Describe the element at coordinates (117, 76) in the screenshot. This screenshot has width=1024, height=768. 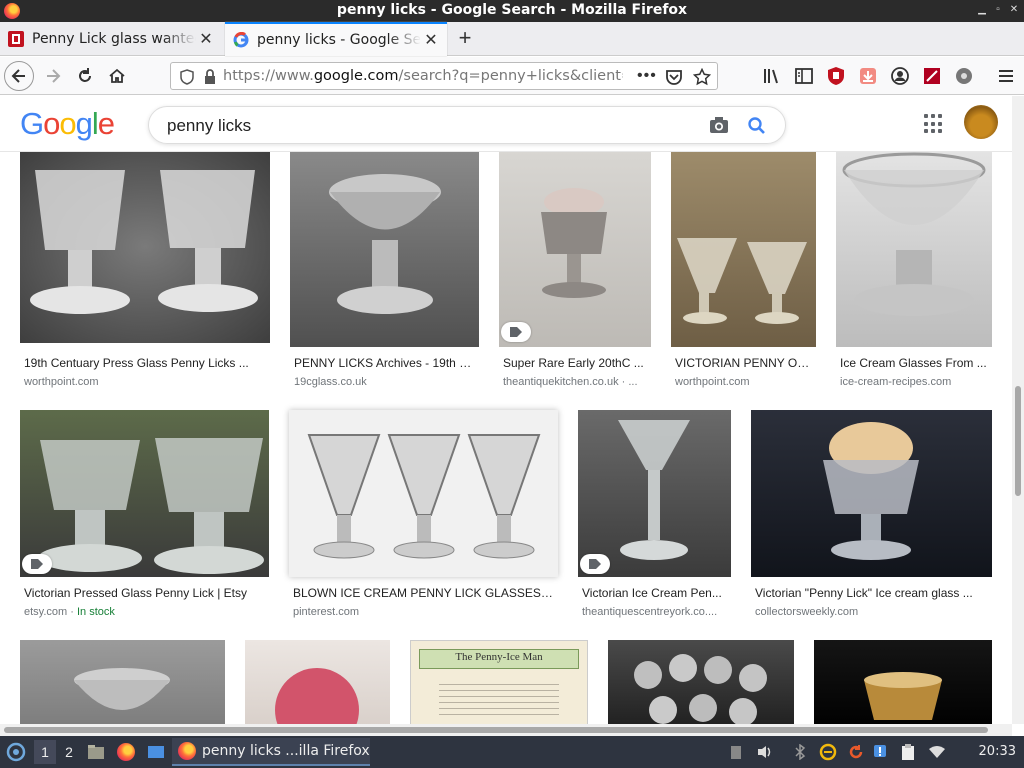
I see `home-button` at that location.